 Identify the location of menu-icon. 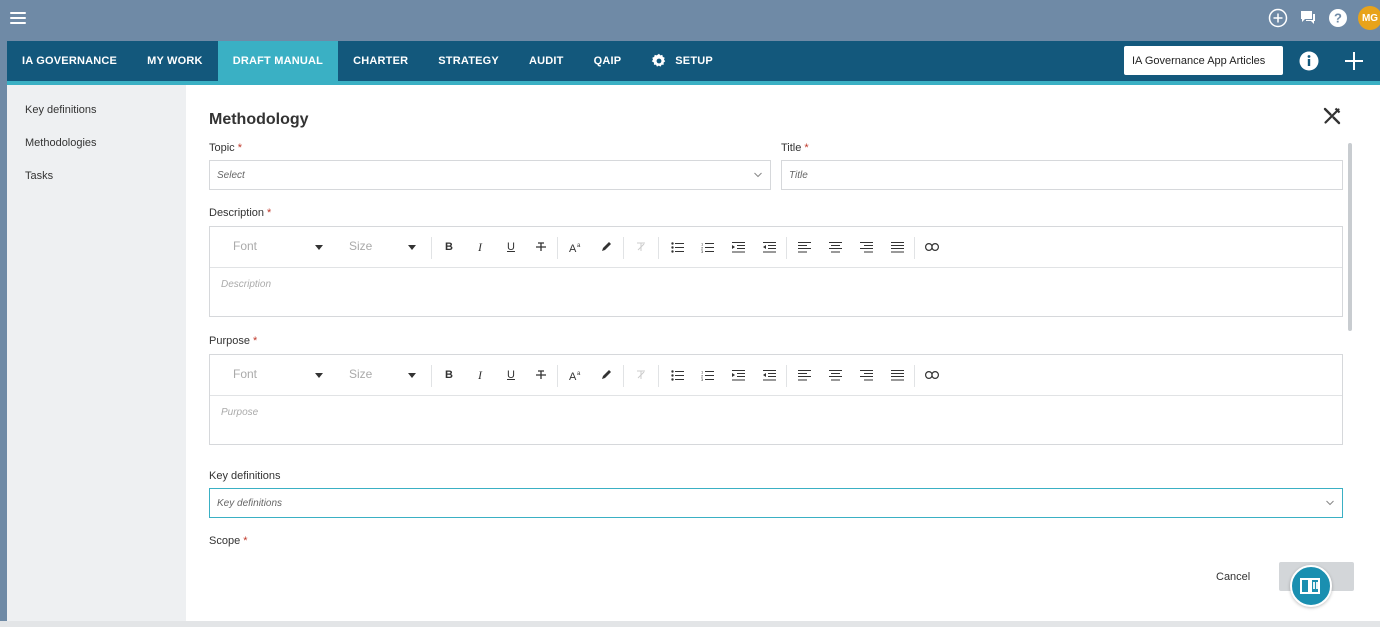
(18, 18).